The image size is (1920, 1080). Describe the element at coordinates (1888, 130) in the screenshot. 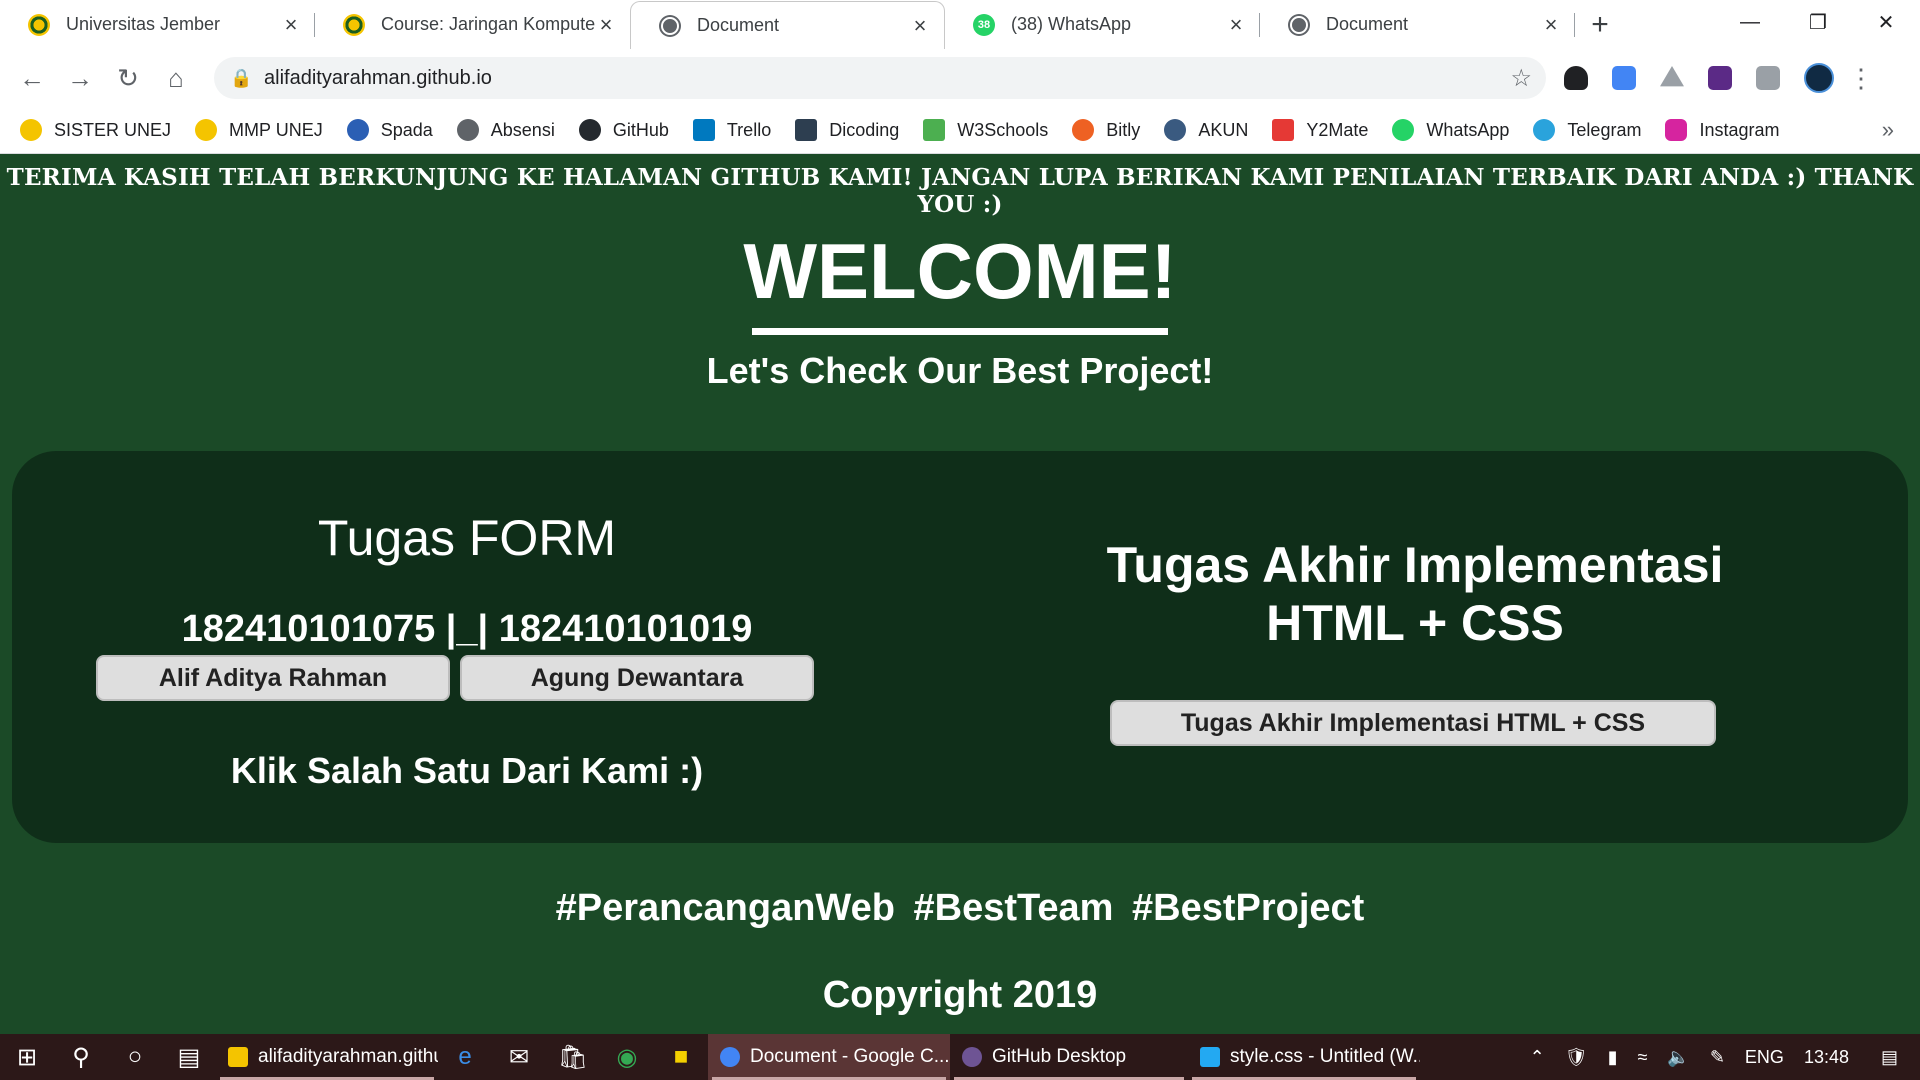

I see `chevron-double-right-icon: »` at that location.